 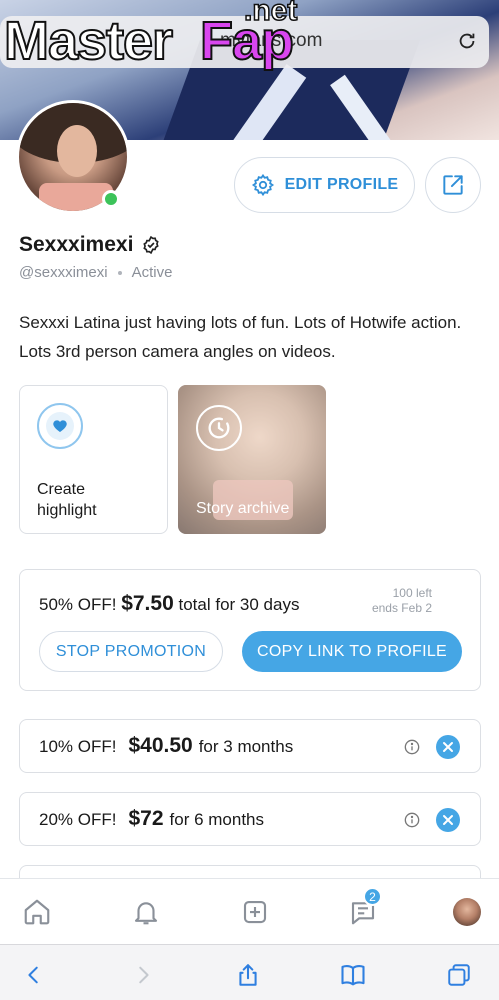 I want to click on reload-icon, so click(x=467, y=41).